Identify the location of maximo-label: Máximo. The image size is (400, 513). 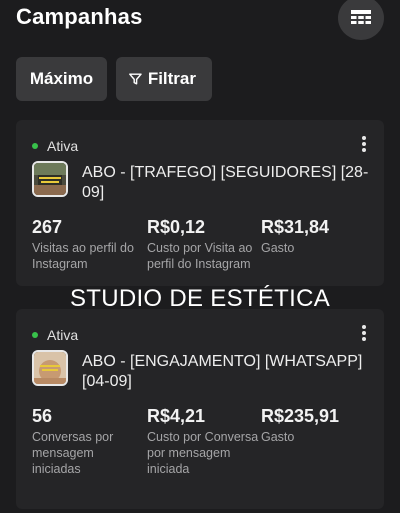
(61, 78).